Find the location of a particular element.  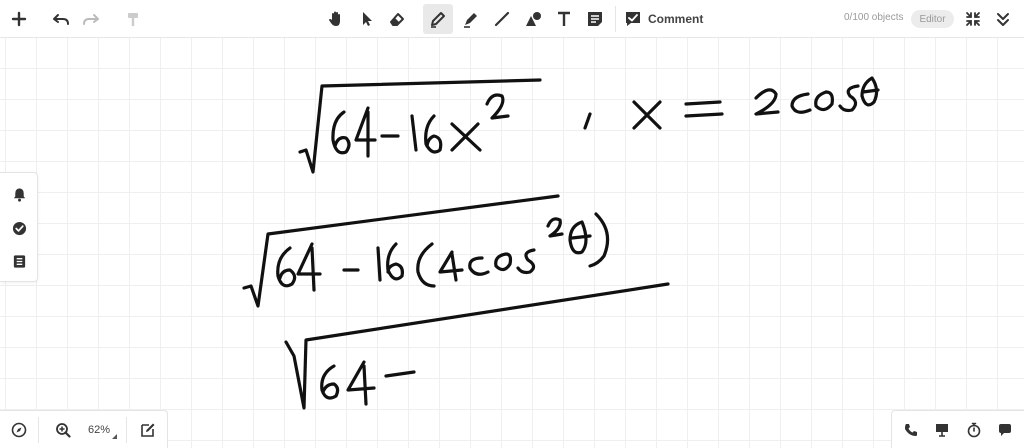

zoom-in-icon is located at coordinates (63, 430).